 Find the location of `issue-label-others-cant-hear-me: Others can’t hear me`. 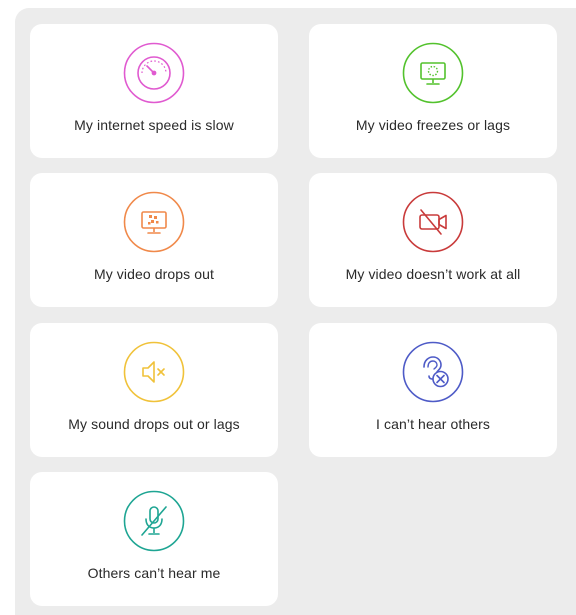

issue-label-others-cant-hear-me: Others can’t hear me is located at coordinates (154, 573).